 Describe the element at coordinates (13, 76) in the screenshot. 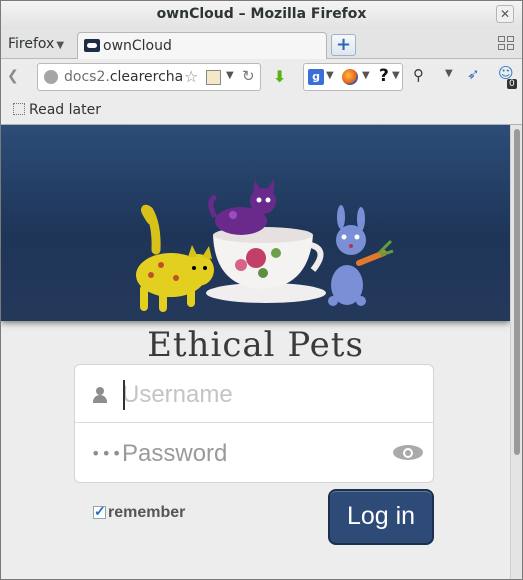

I see `back-arrow-icon: ❮` at that location.